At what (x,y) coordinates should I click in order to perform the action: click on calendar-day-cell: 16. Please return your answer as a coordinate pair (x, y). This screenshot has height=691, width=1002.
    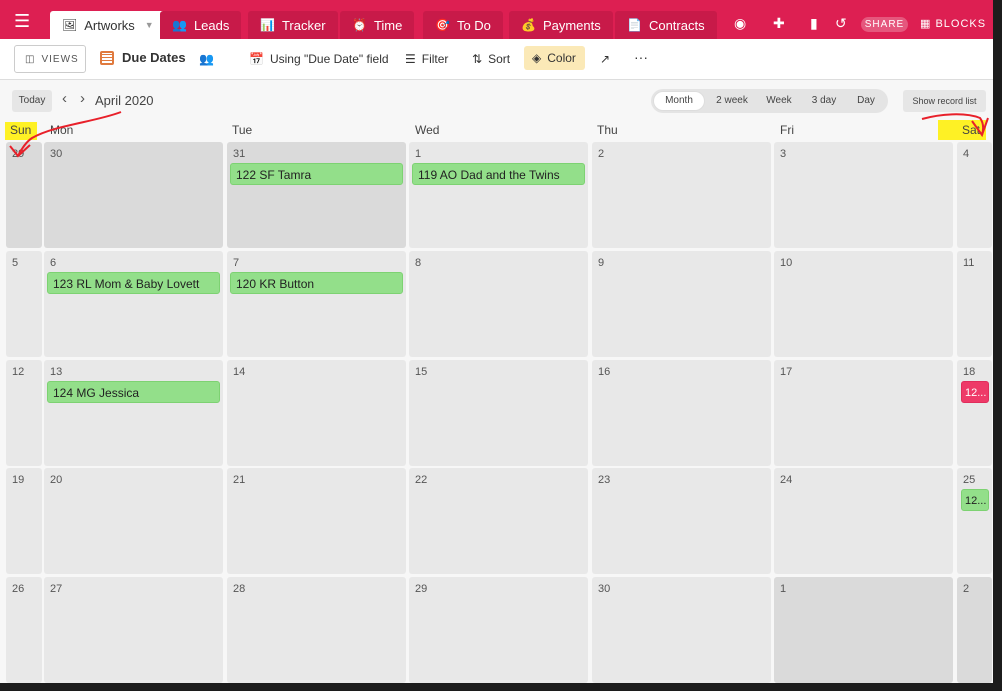
    Looking at the image, I should click on (681, 413).